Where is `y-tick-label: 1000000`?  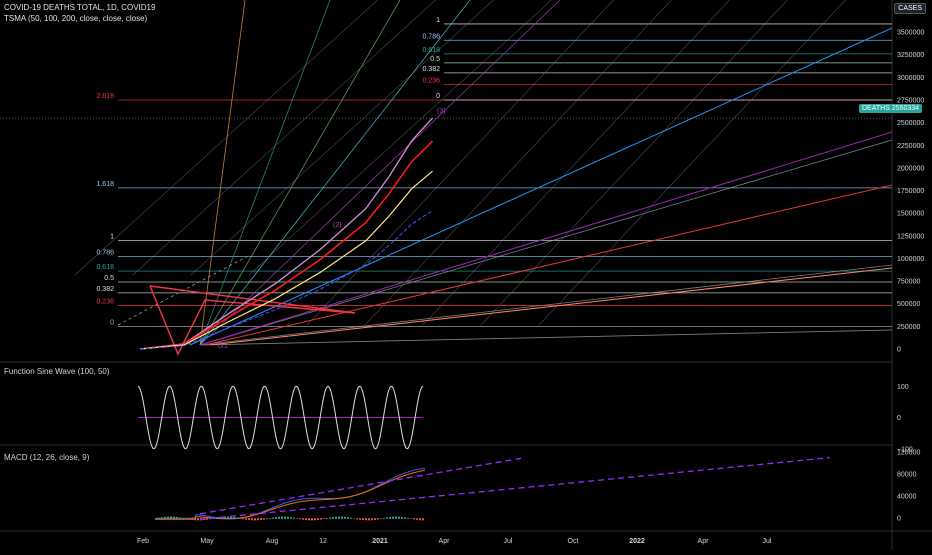
y-tick-label: 1000000 is located at coordinates (910, 259).